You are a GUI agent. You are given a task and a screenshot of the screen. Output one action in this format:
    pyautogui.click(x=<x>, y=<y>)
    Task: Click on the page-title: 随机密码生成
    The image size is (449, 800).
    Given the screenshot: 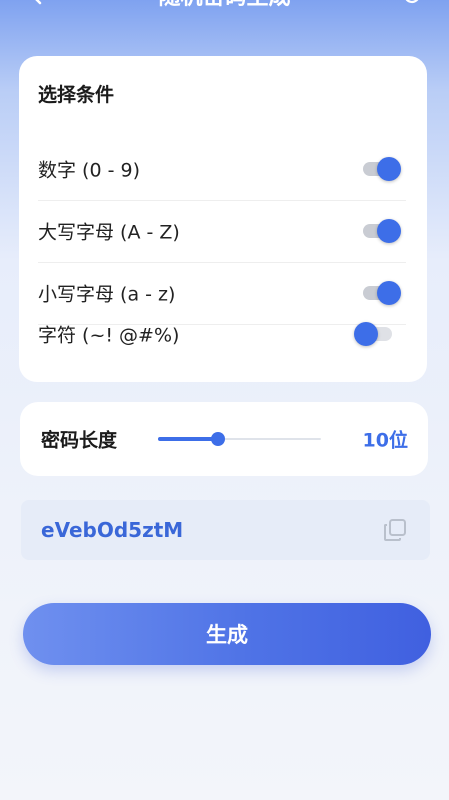 What is the action you would take?
    pyautogui.click(x=224, y=9)
    